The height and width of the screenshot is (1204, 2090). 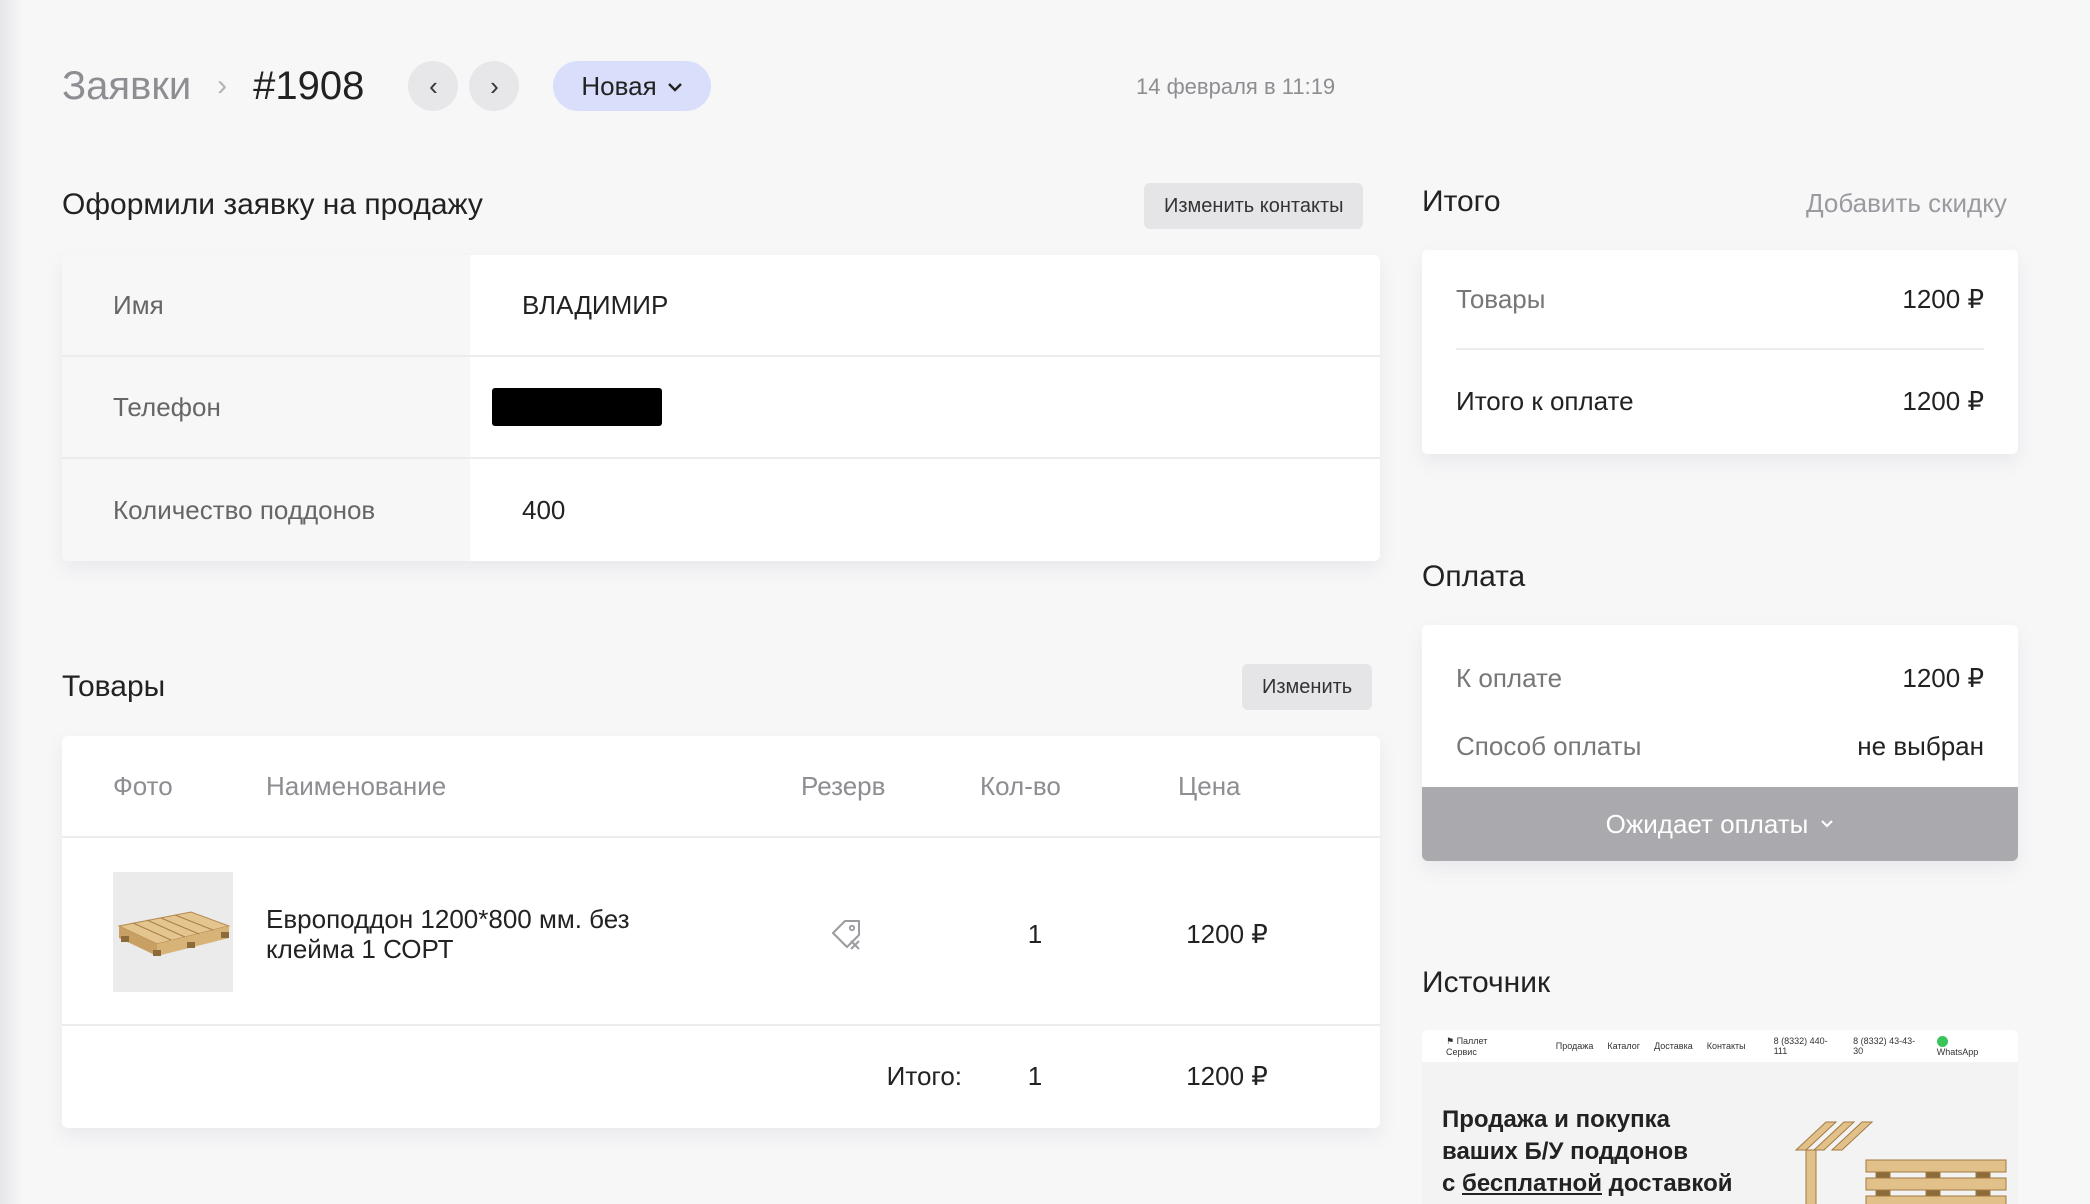 What do you see at coordinates (1035, 933) in the screenshot?
I see `item-qty: 1` at bounding box center [1035, 933].